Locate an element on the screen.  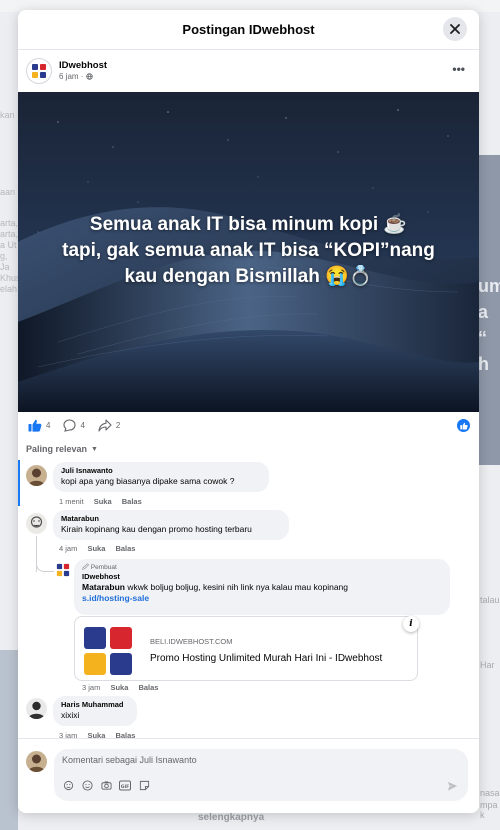
avatar-sticker-button is located at coordinates (68, 785).